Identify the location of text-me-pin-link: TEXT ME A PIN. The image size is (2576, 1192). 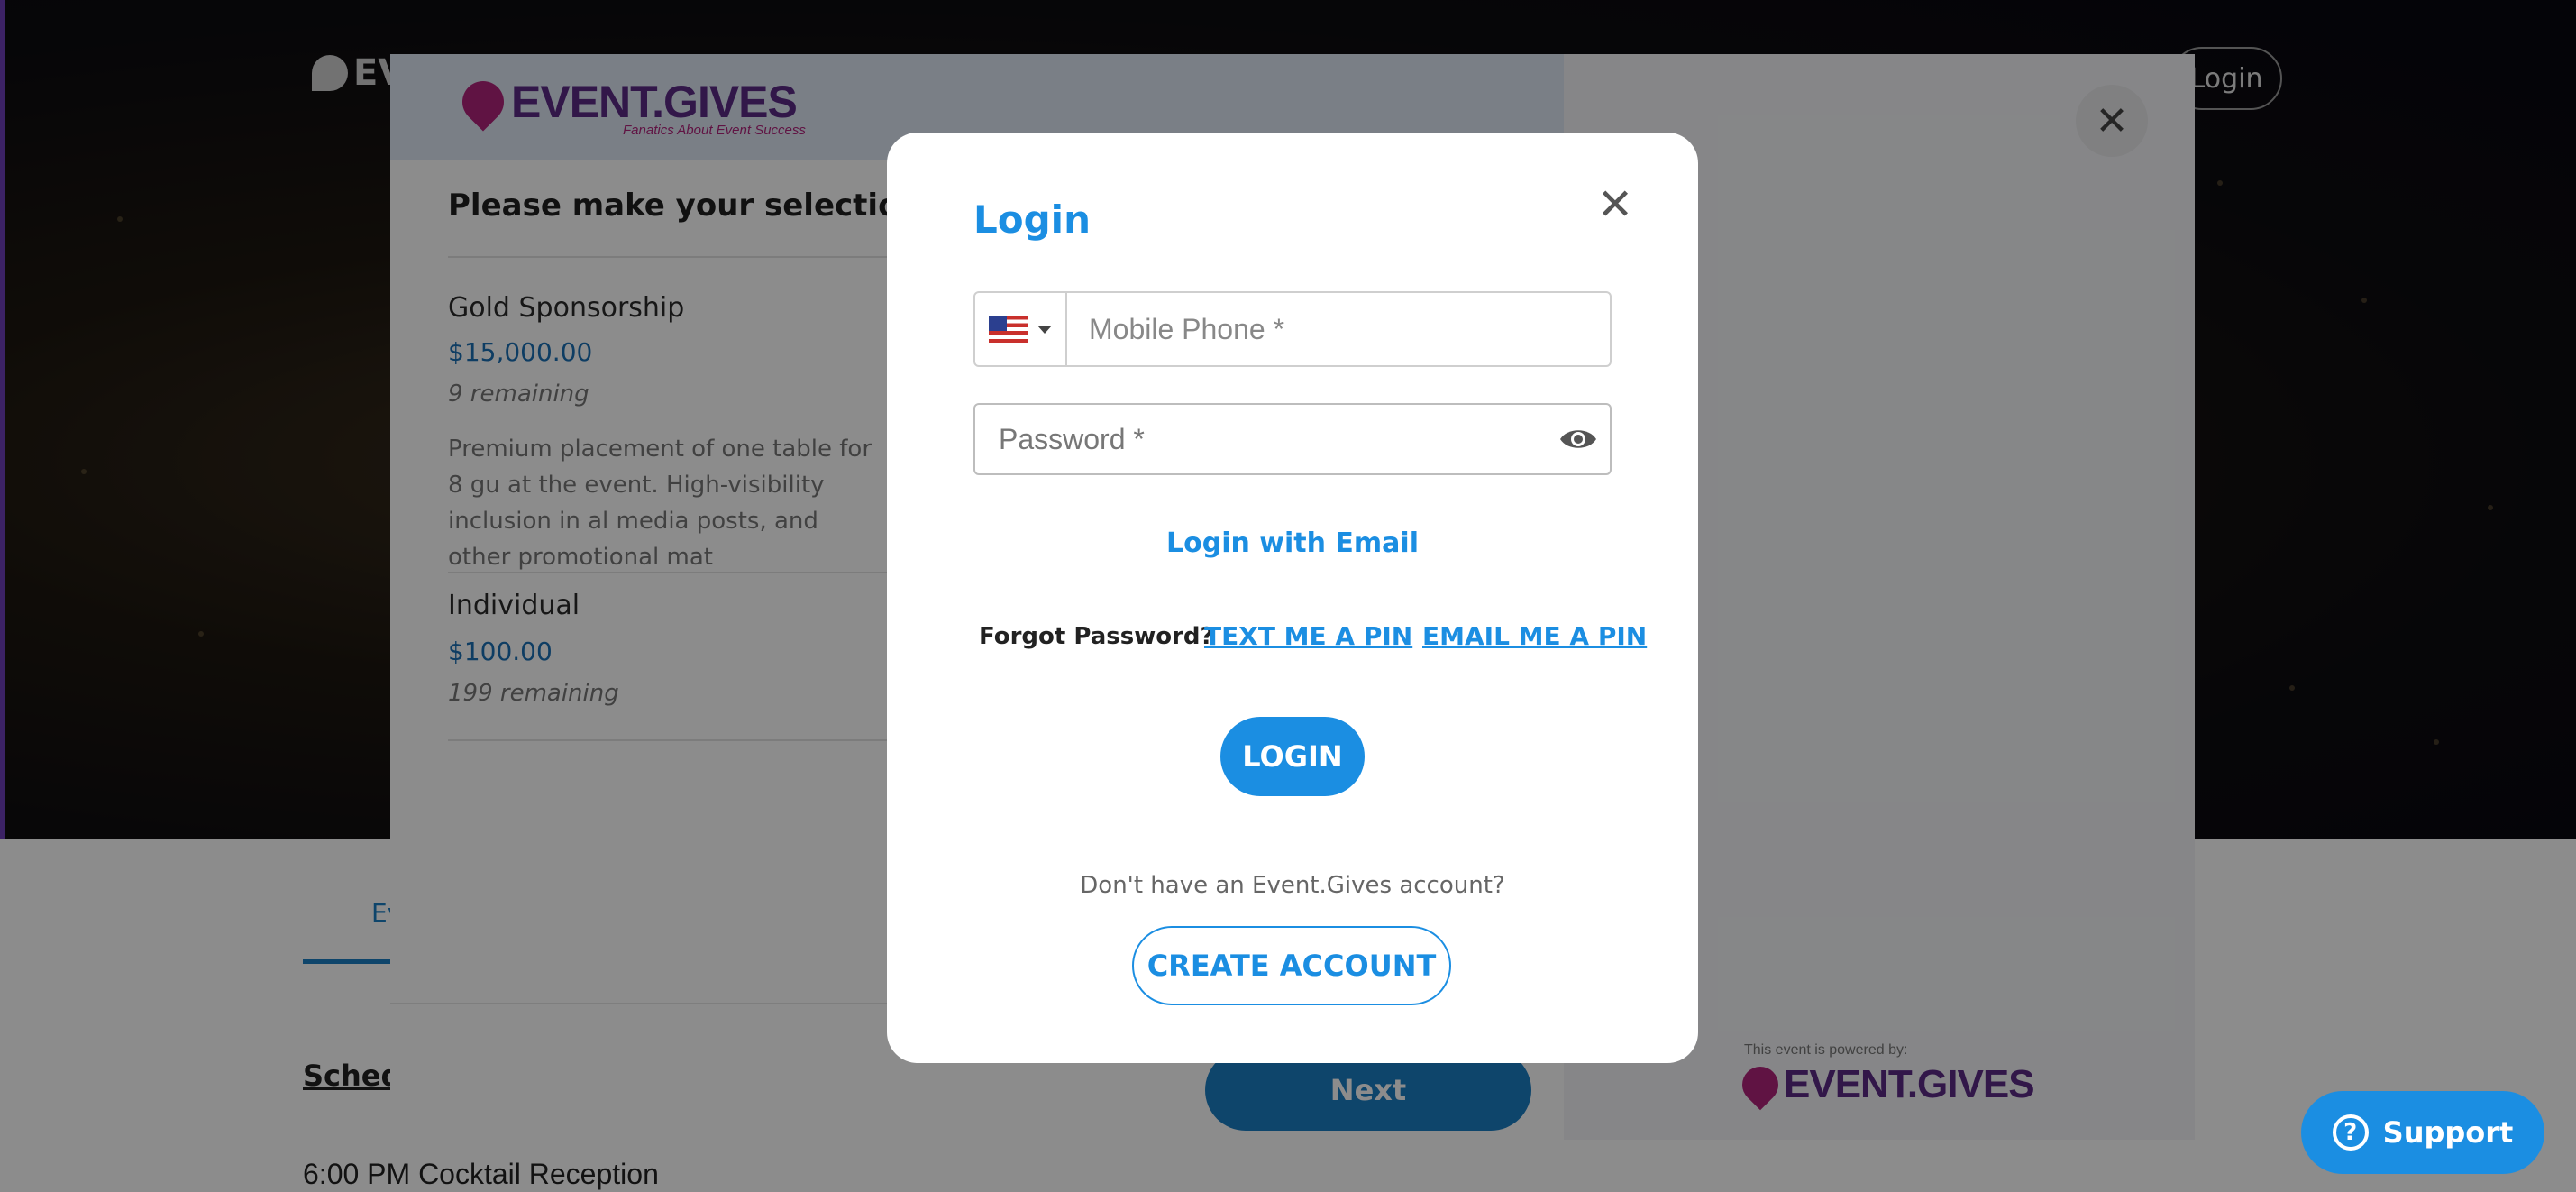
(1308, 636).